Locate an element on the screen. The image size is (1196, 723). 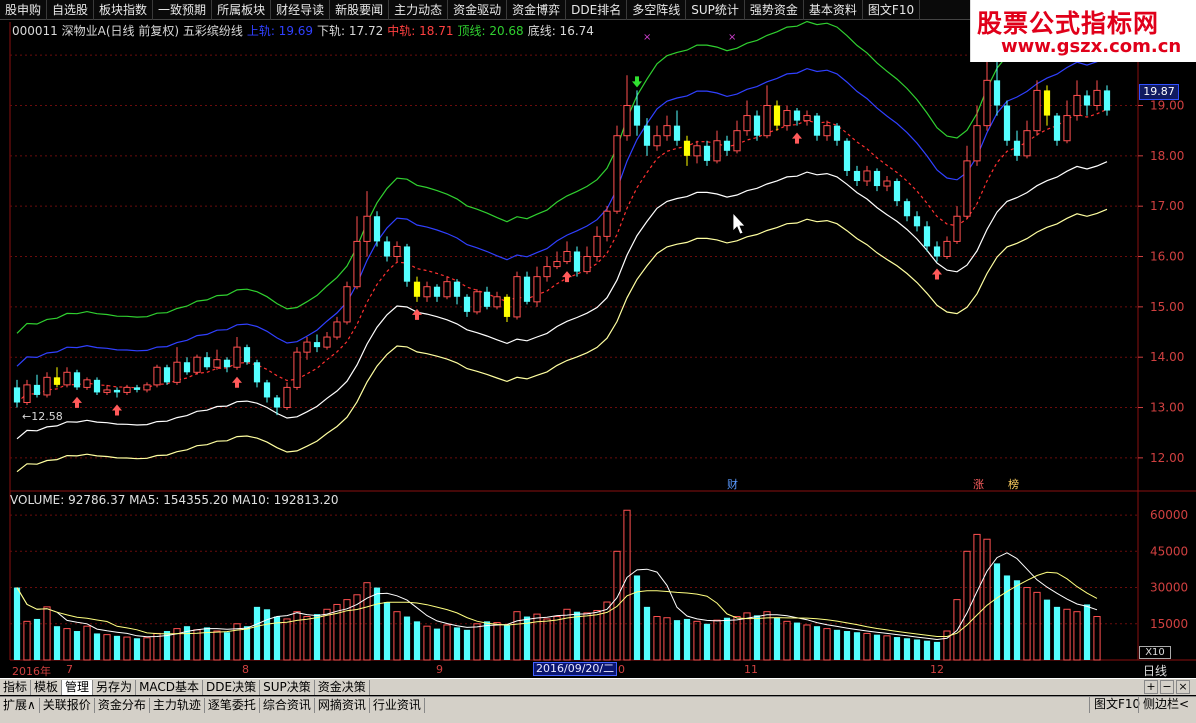
menu-item-9: 资金博弈 is located at coordinates (537, 10).